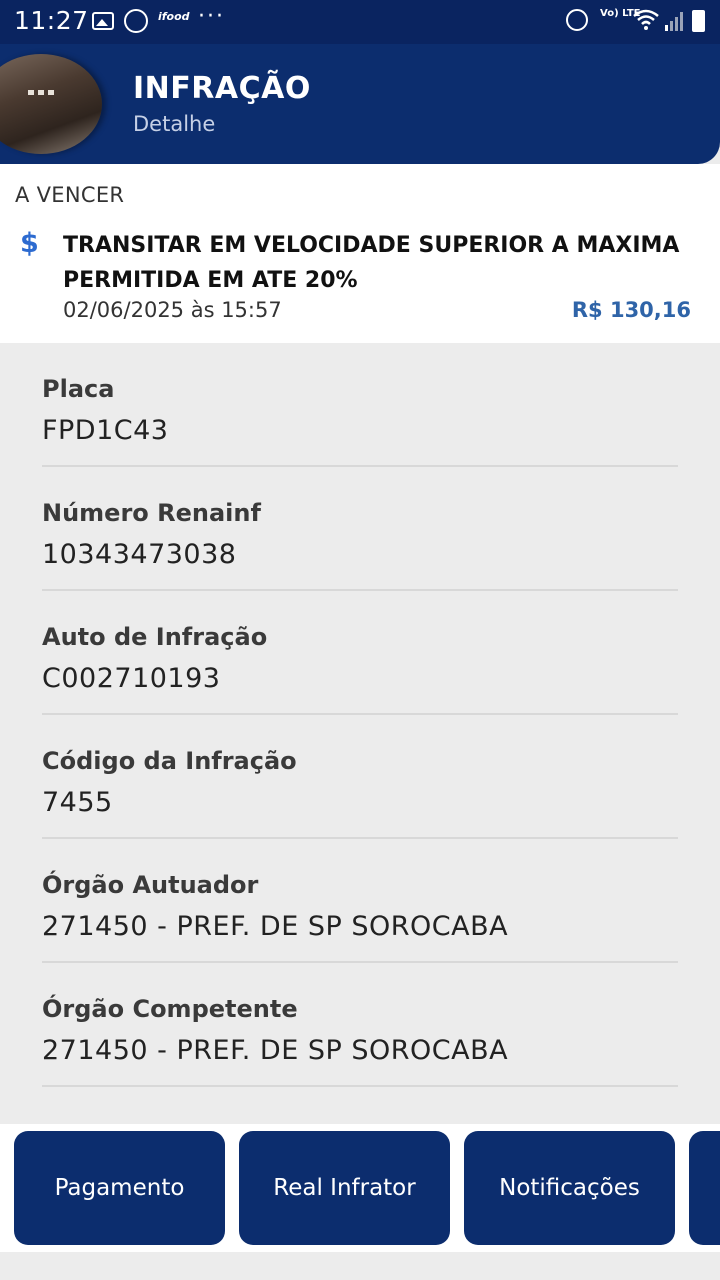  I want to click on payment-button: Pagamento, so click(119, 1188).